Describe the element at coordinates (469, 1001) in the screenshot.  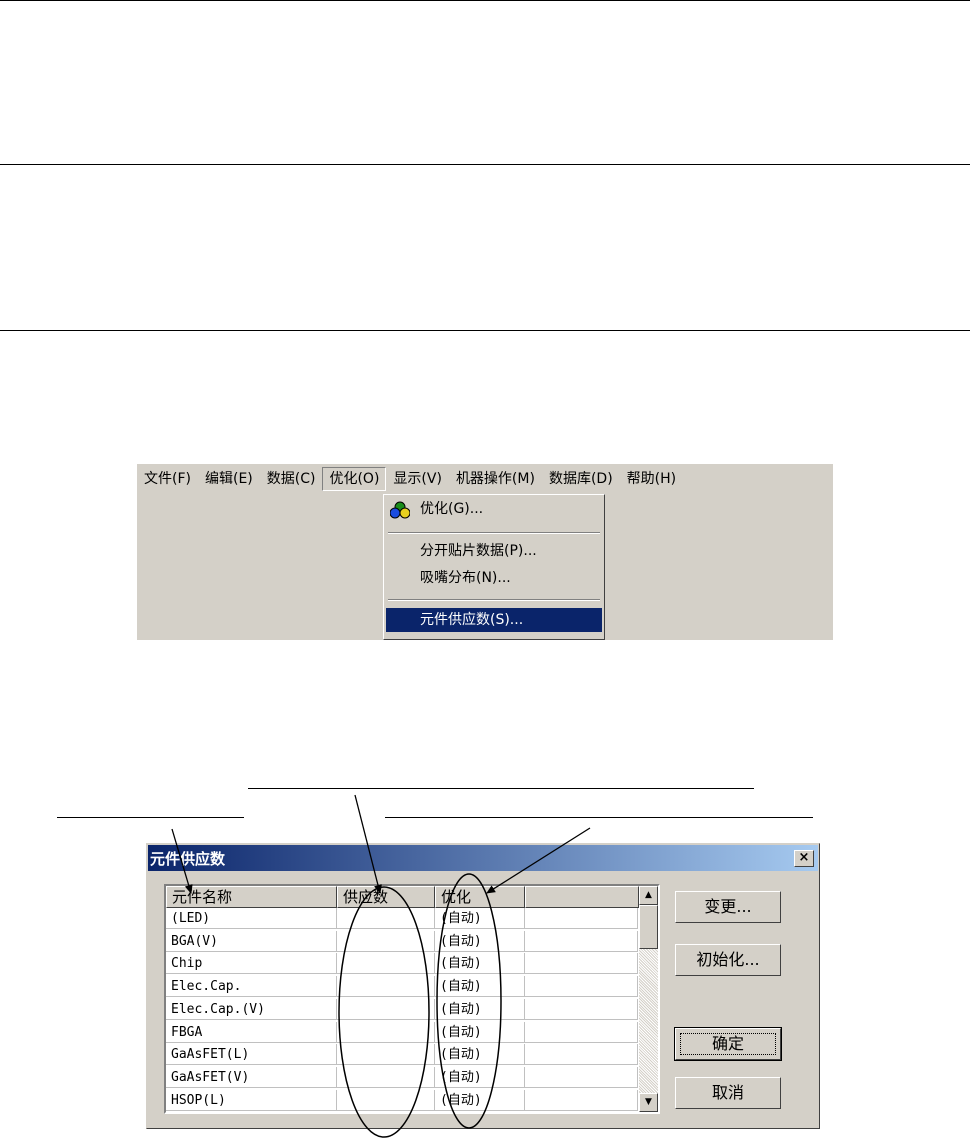
I see `highlight-ellipse-optimize` at that location.